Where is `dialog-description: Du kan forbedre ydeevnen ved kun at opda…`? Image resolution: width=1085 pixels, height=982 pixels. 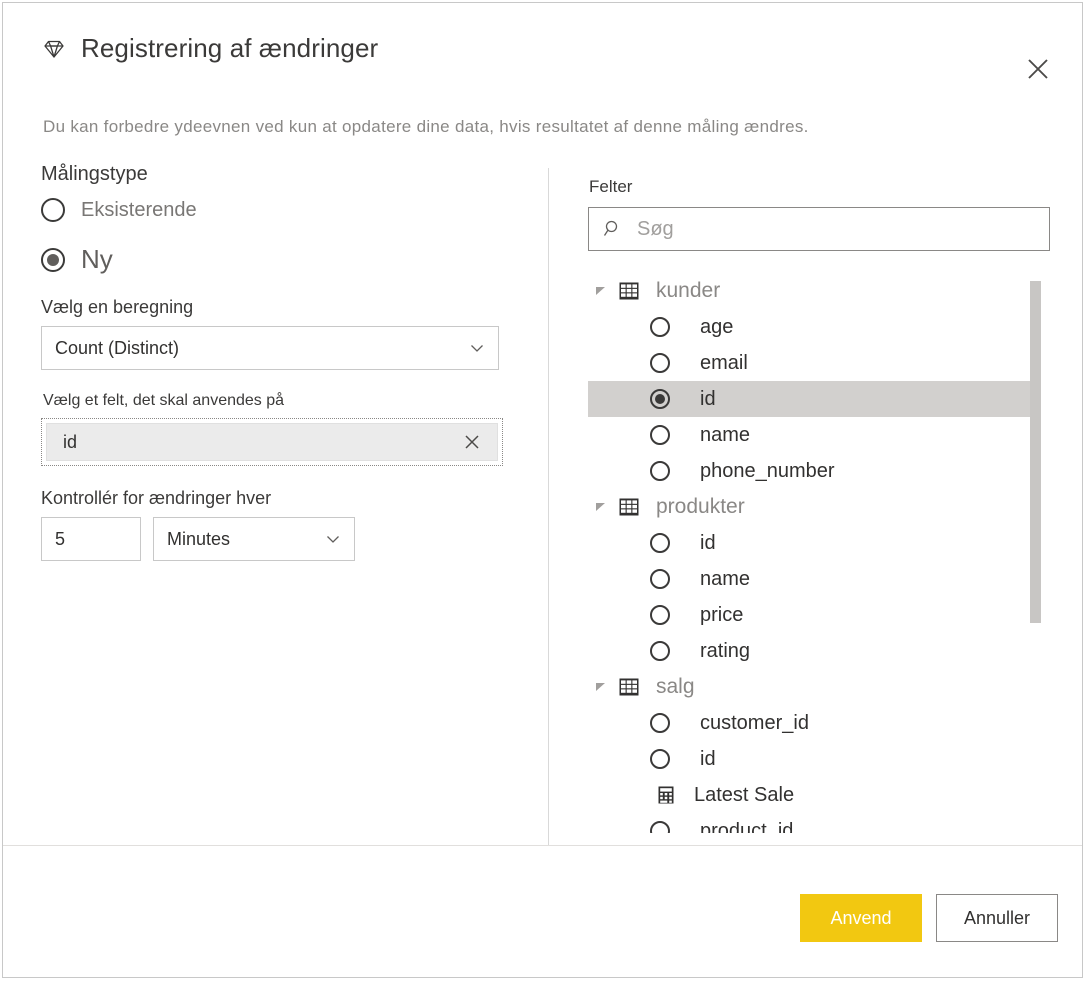 dialog-description: Du kan forbedre ydeevnen ved kun at opda… is located at coordinates (426, 126).